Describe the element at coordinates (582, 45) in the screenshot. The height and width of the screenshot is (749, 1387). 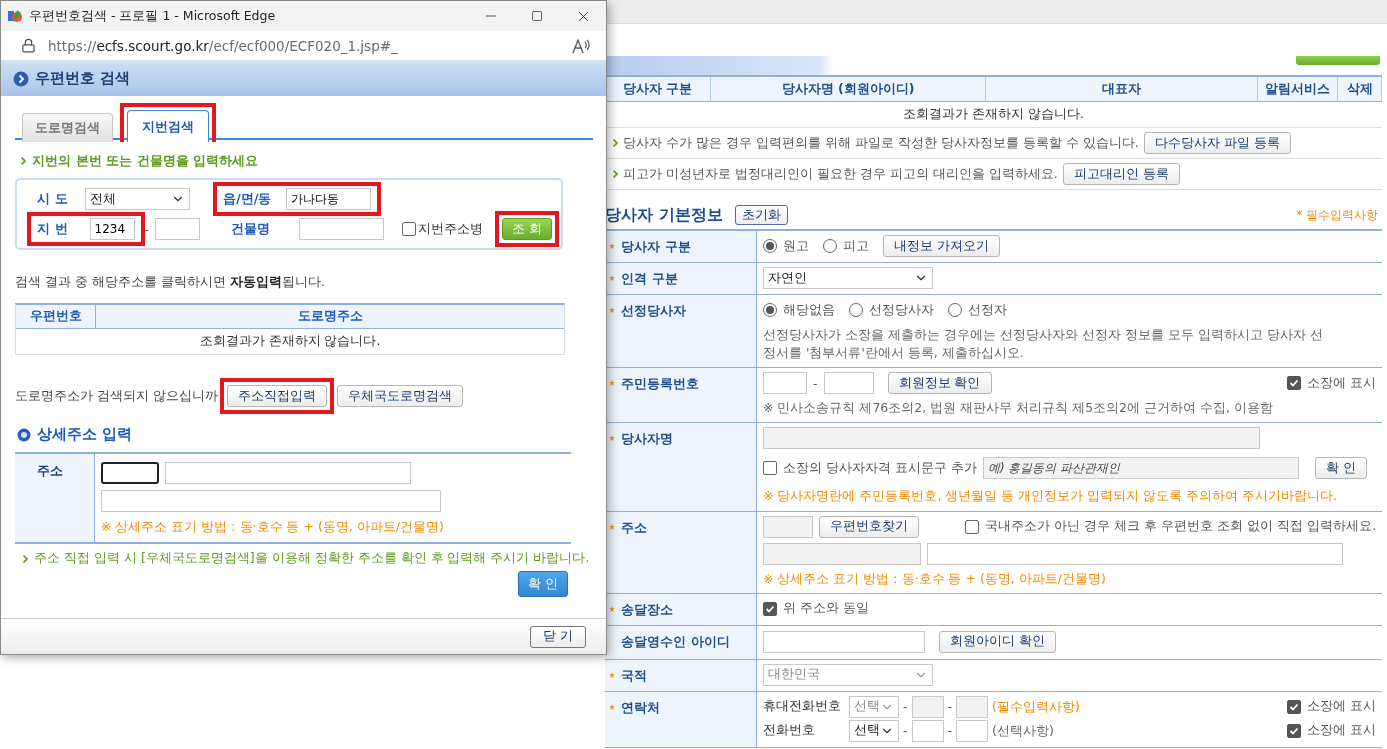
I see `read-aloud-icon` at that location.